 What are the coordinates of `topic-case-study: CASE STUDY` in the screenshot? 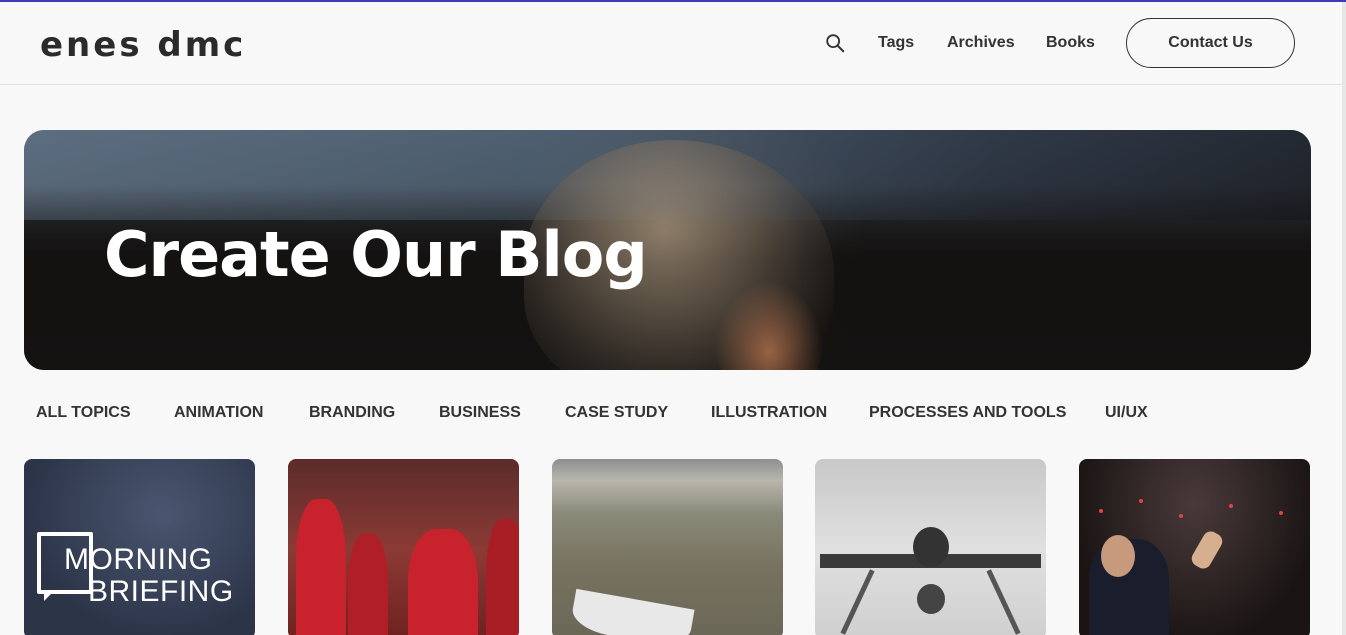 It's located at (616, 413).